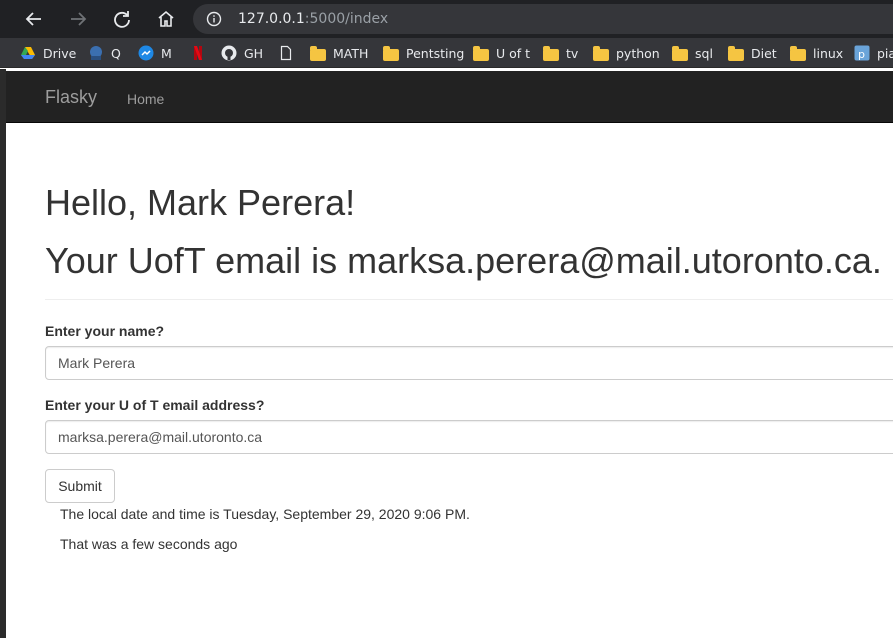  What do you see at coordinates (155, 405) in the screenshot?
I see `email-label: Enter your U of T email address?` at bounding box center [155, 405].